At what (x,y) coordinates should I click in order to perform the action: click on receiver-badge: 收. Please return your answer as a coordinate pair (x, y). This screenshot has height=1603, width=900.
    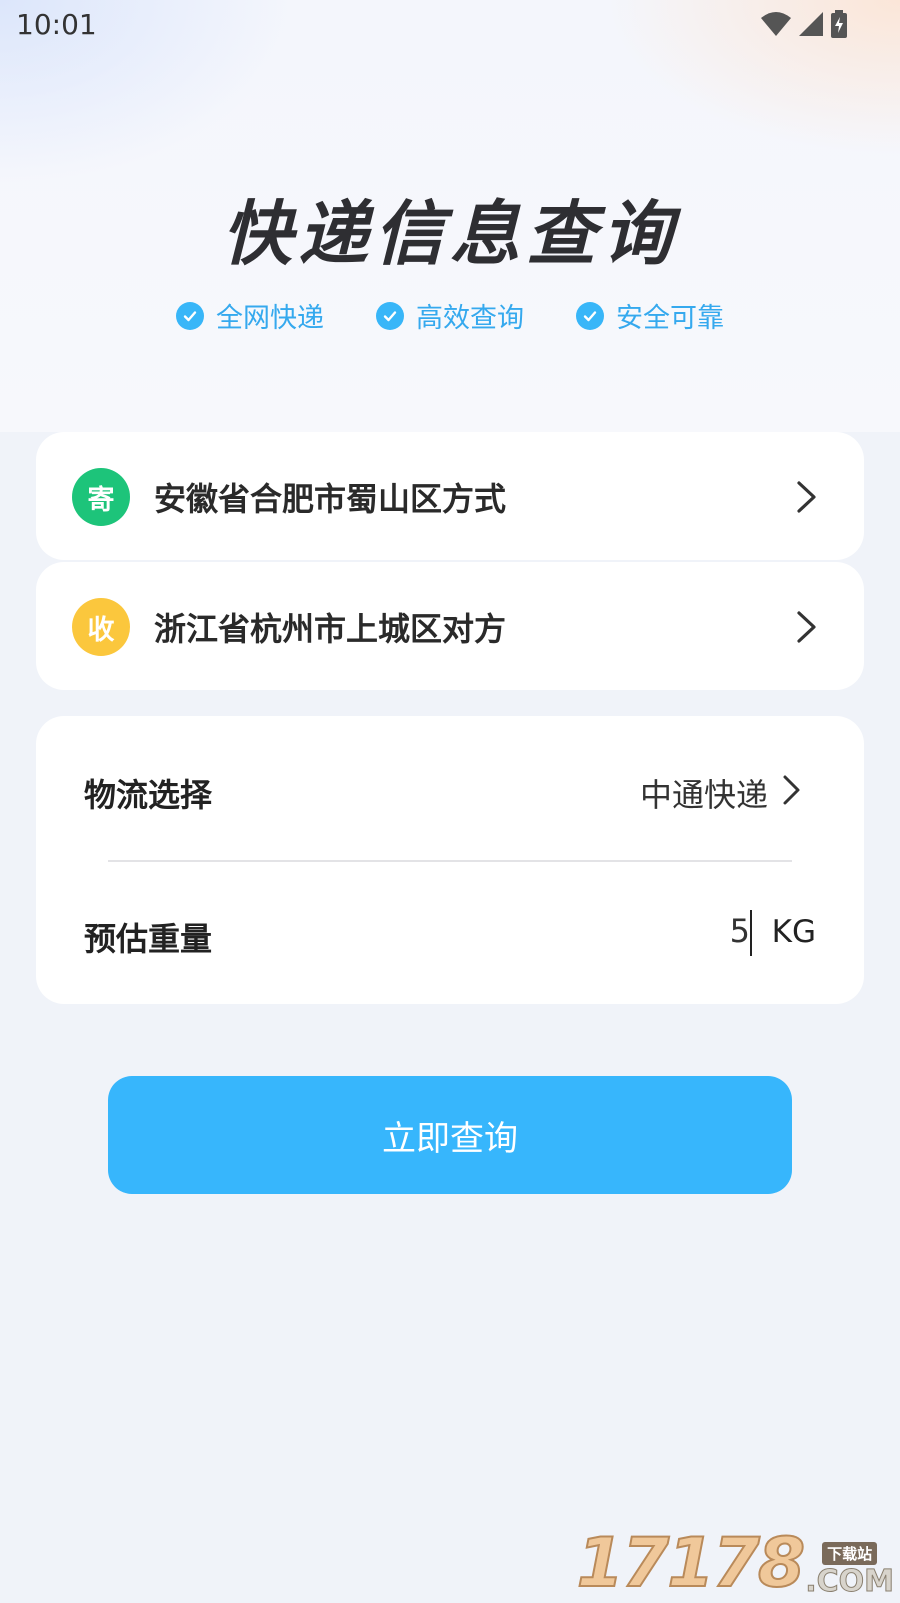
    Looking at the image, I should click on (101, 627).